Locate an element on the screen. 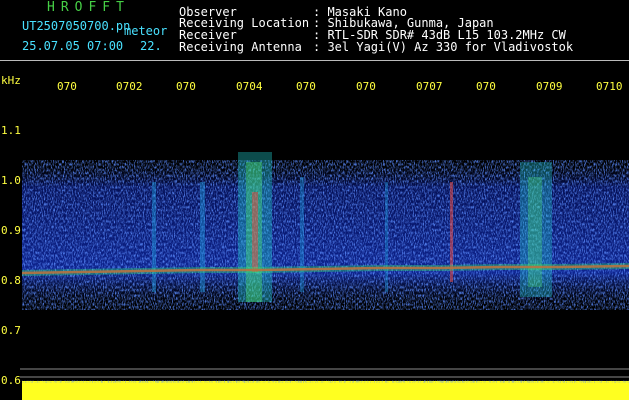 This screenshot has width=629, height=400. observation-type: meteor is located at coordinates (146, 31).